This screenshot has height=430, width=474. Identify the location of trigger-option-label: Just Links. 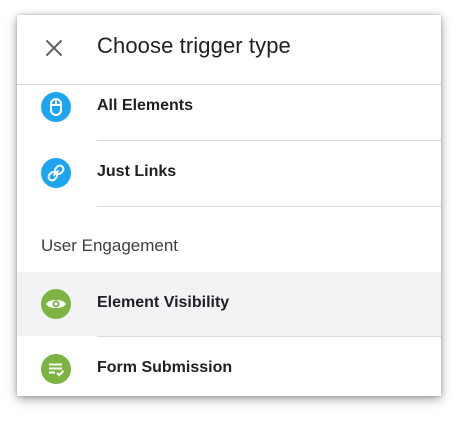
(137, 171).